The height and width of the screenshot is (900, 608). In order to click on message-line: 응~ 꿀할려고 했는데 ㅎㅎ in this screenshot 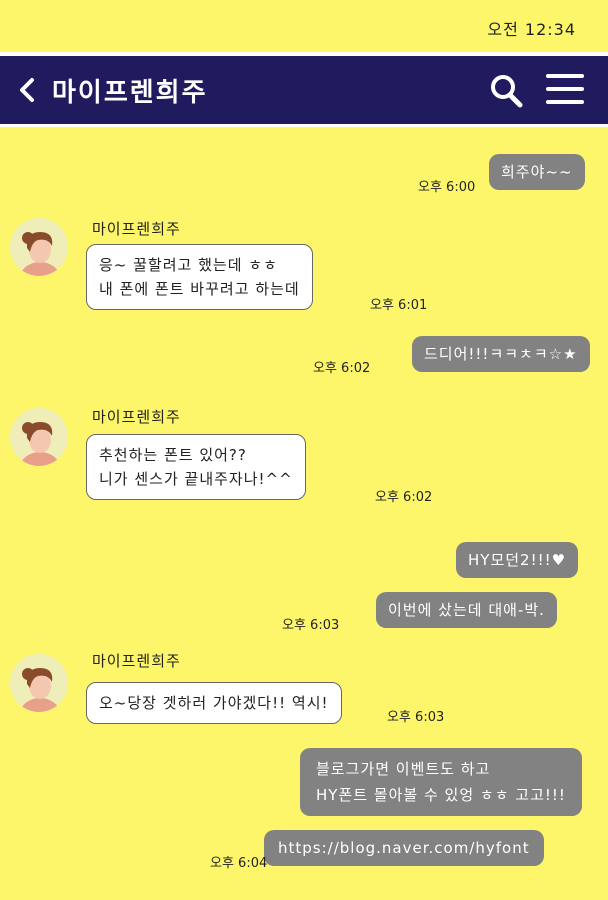, I will do `click(188, 265)`.